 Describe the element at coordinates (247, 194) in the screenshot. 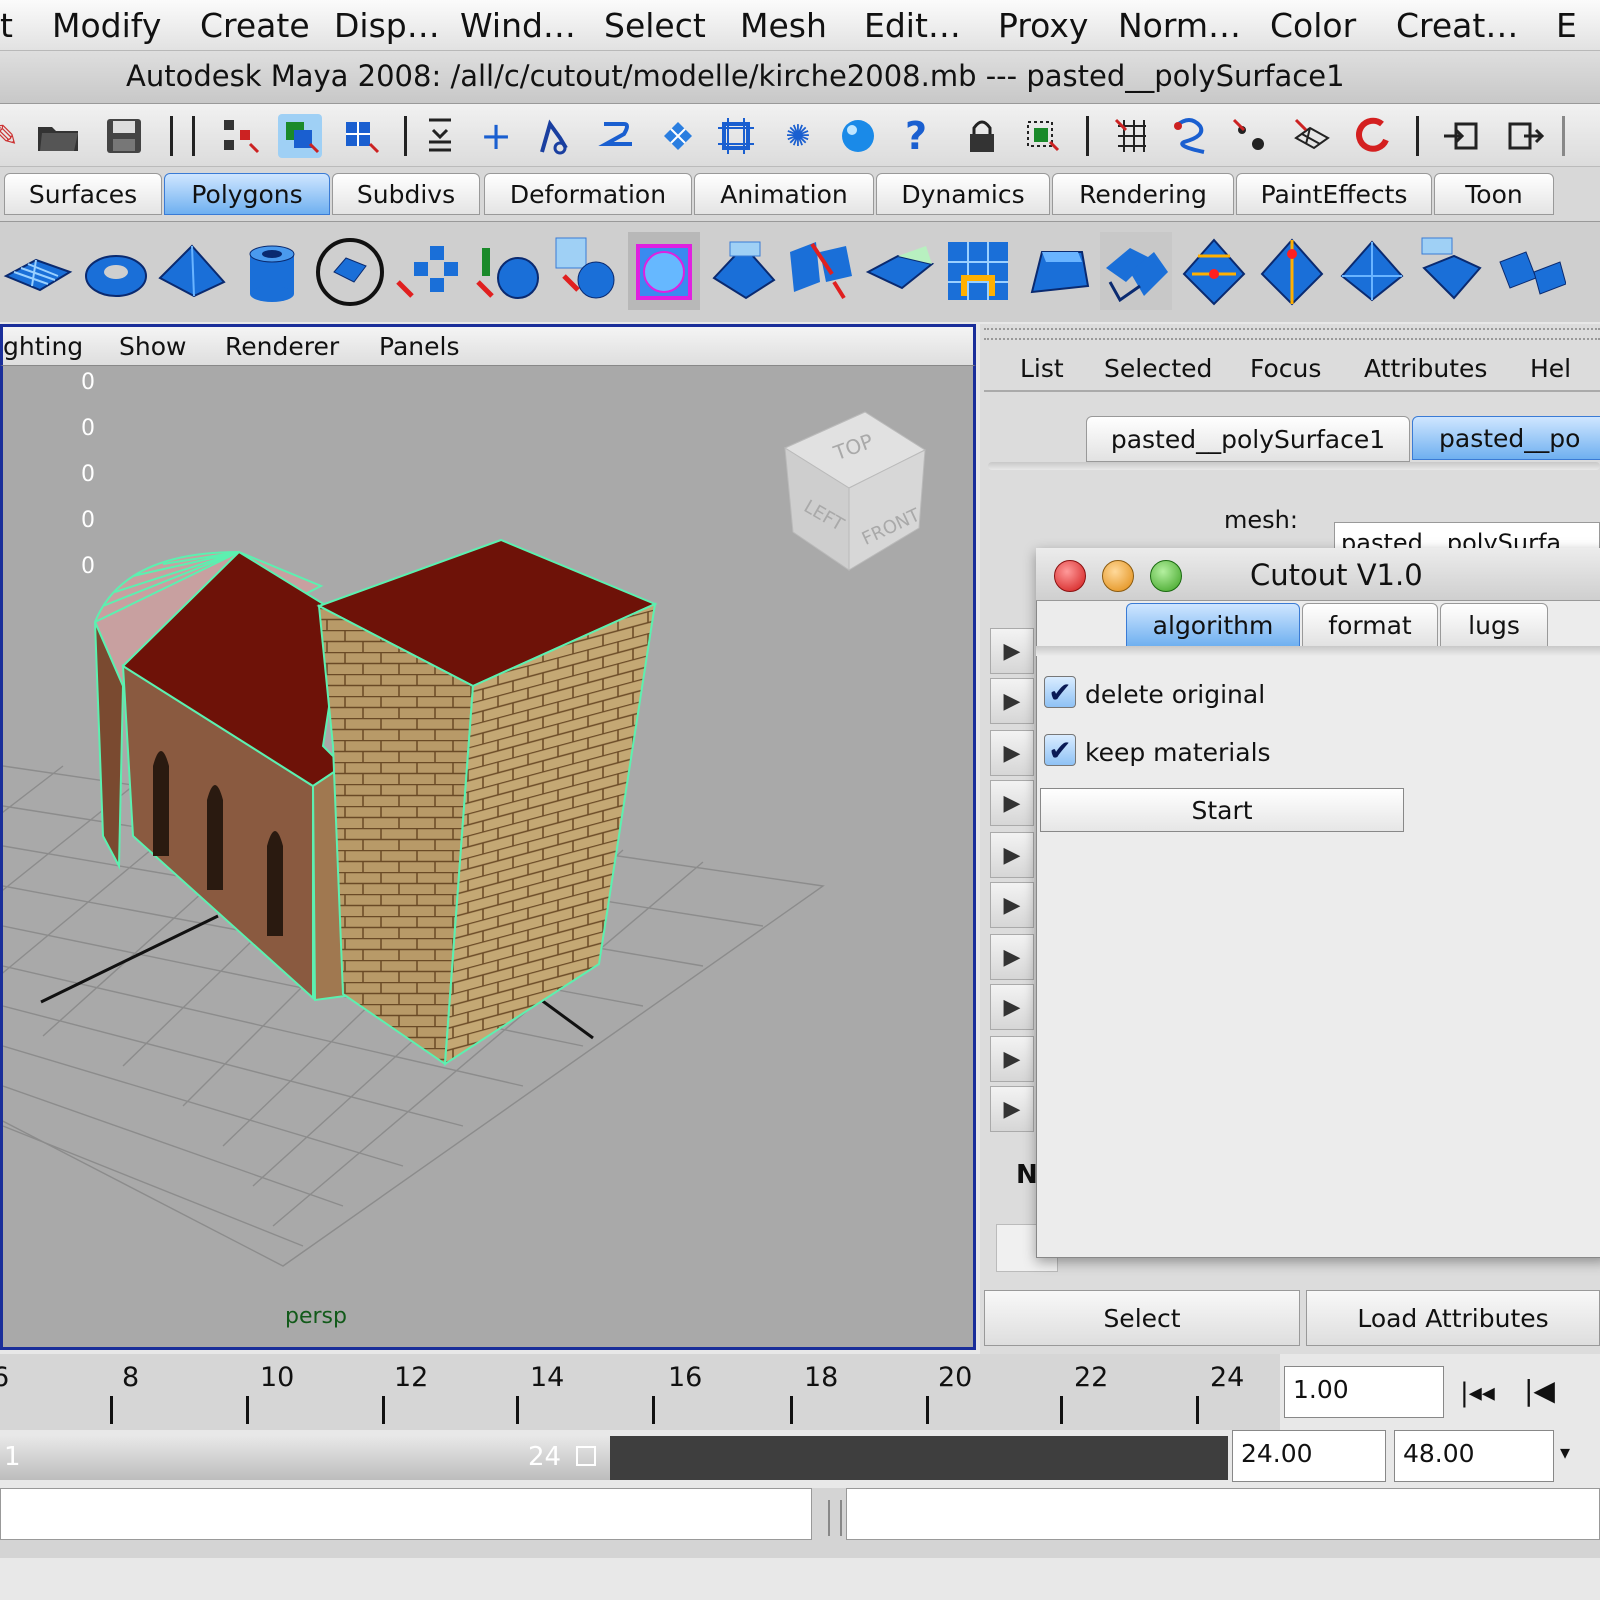

I see `tab-polygons: Polygons` at that location.